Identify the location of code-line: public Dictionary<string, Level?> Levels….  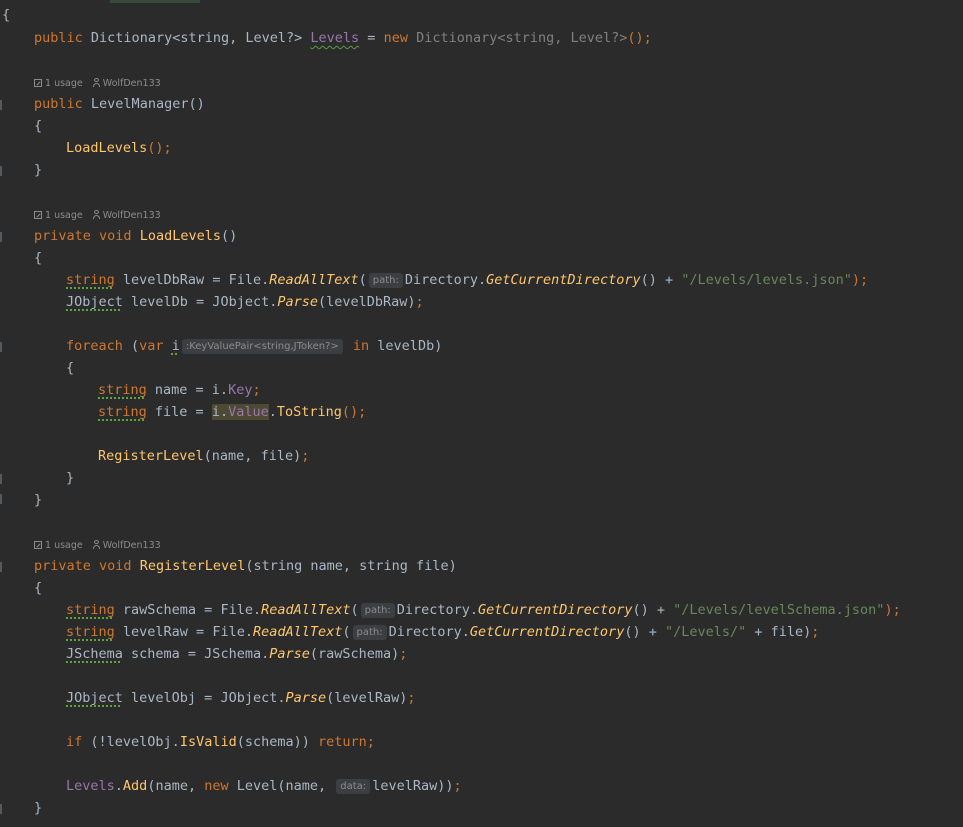
(343, 38).